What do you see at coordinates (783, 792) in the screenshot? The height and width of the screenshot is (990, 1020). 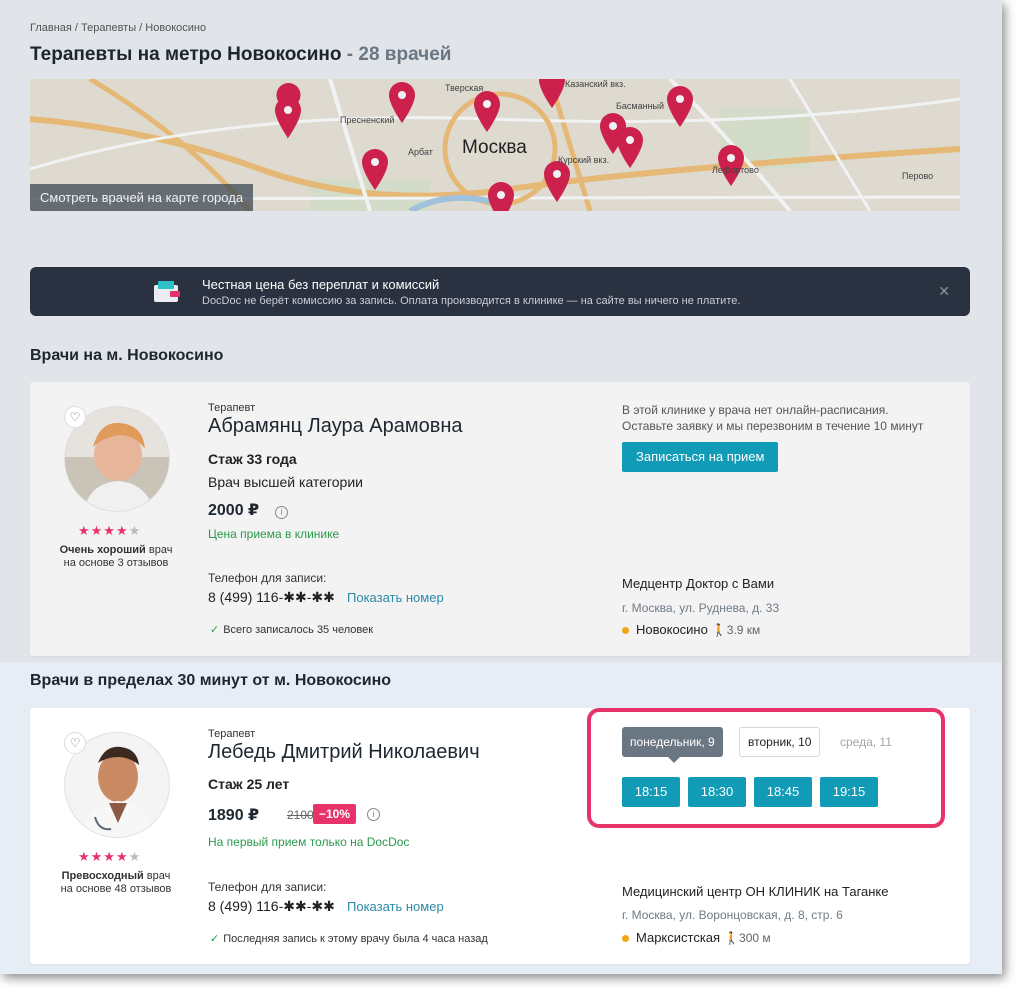 I see `time-slot: 18:45` at bounding box center [783, 792].